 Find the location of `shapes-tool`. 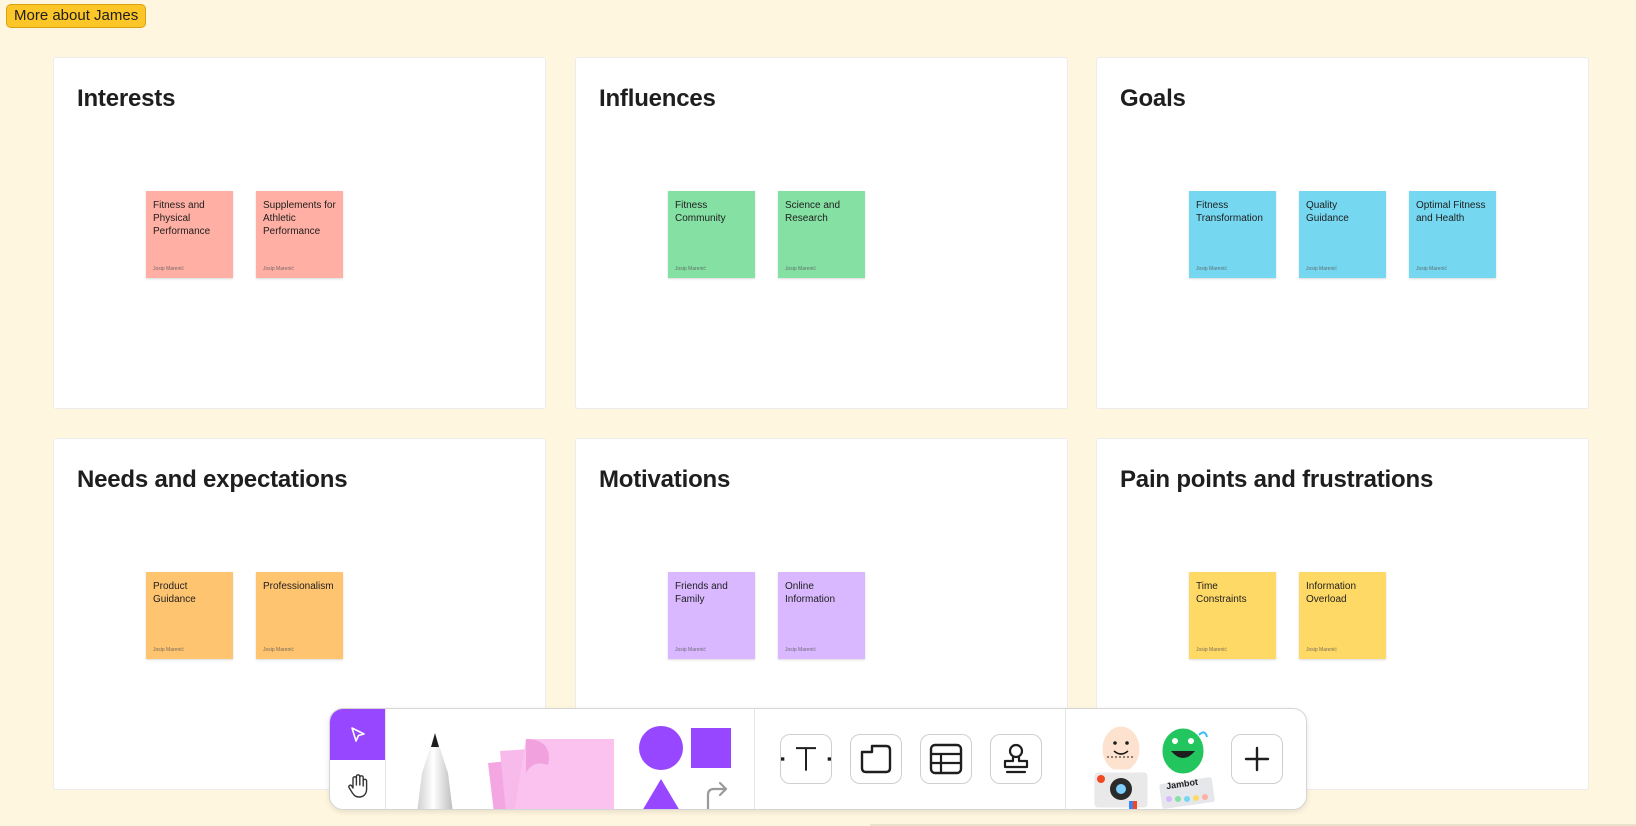

shapes-tool is located at coordinates (686, 767).